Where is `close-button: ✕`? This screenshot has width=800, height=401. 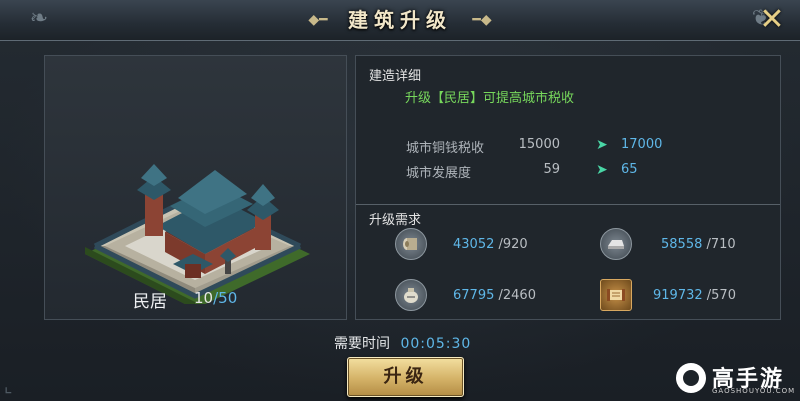 close-button: ✕ is located at coordinates (772, 20).